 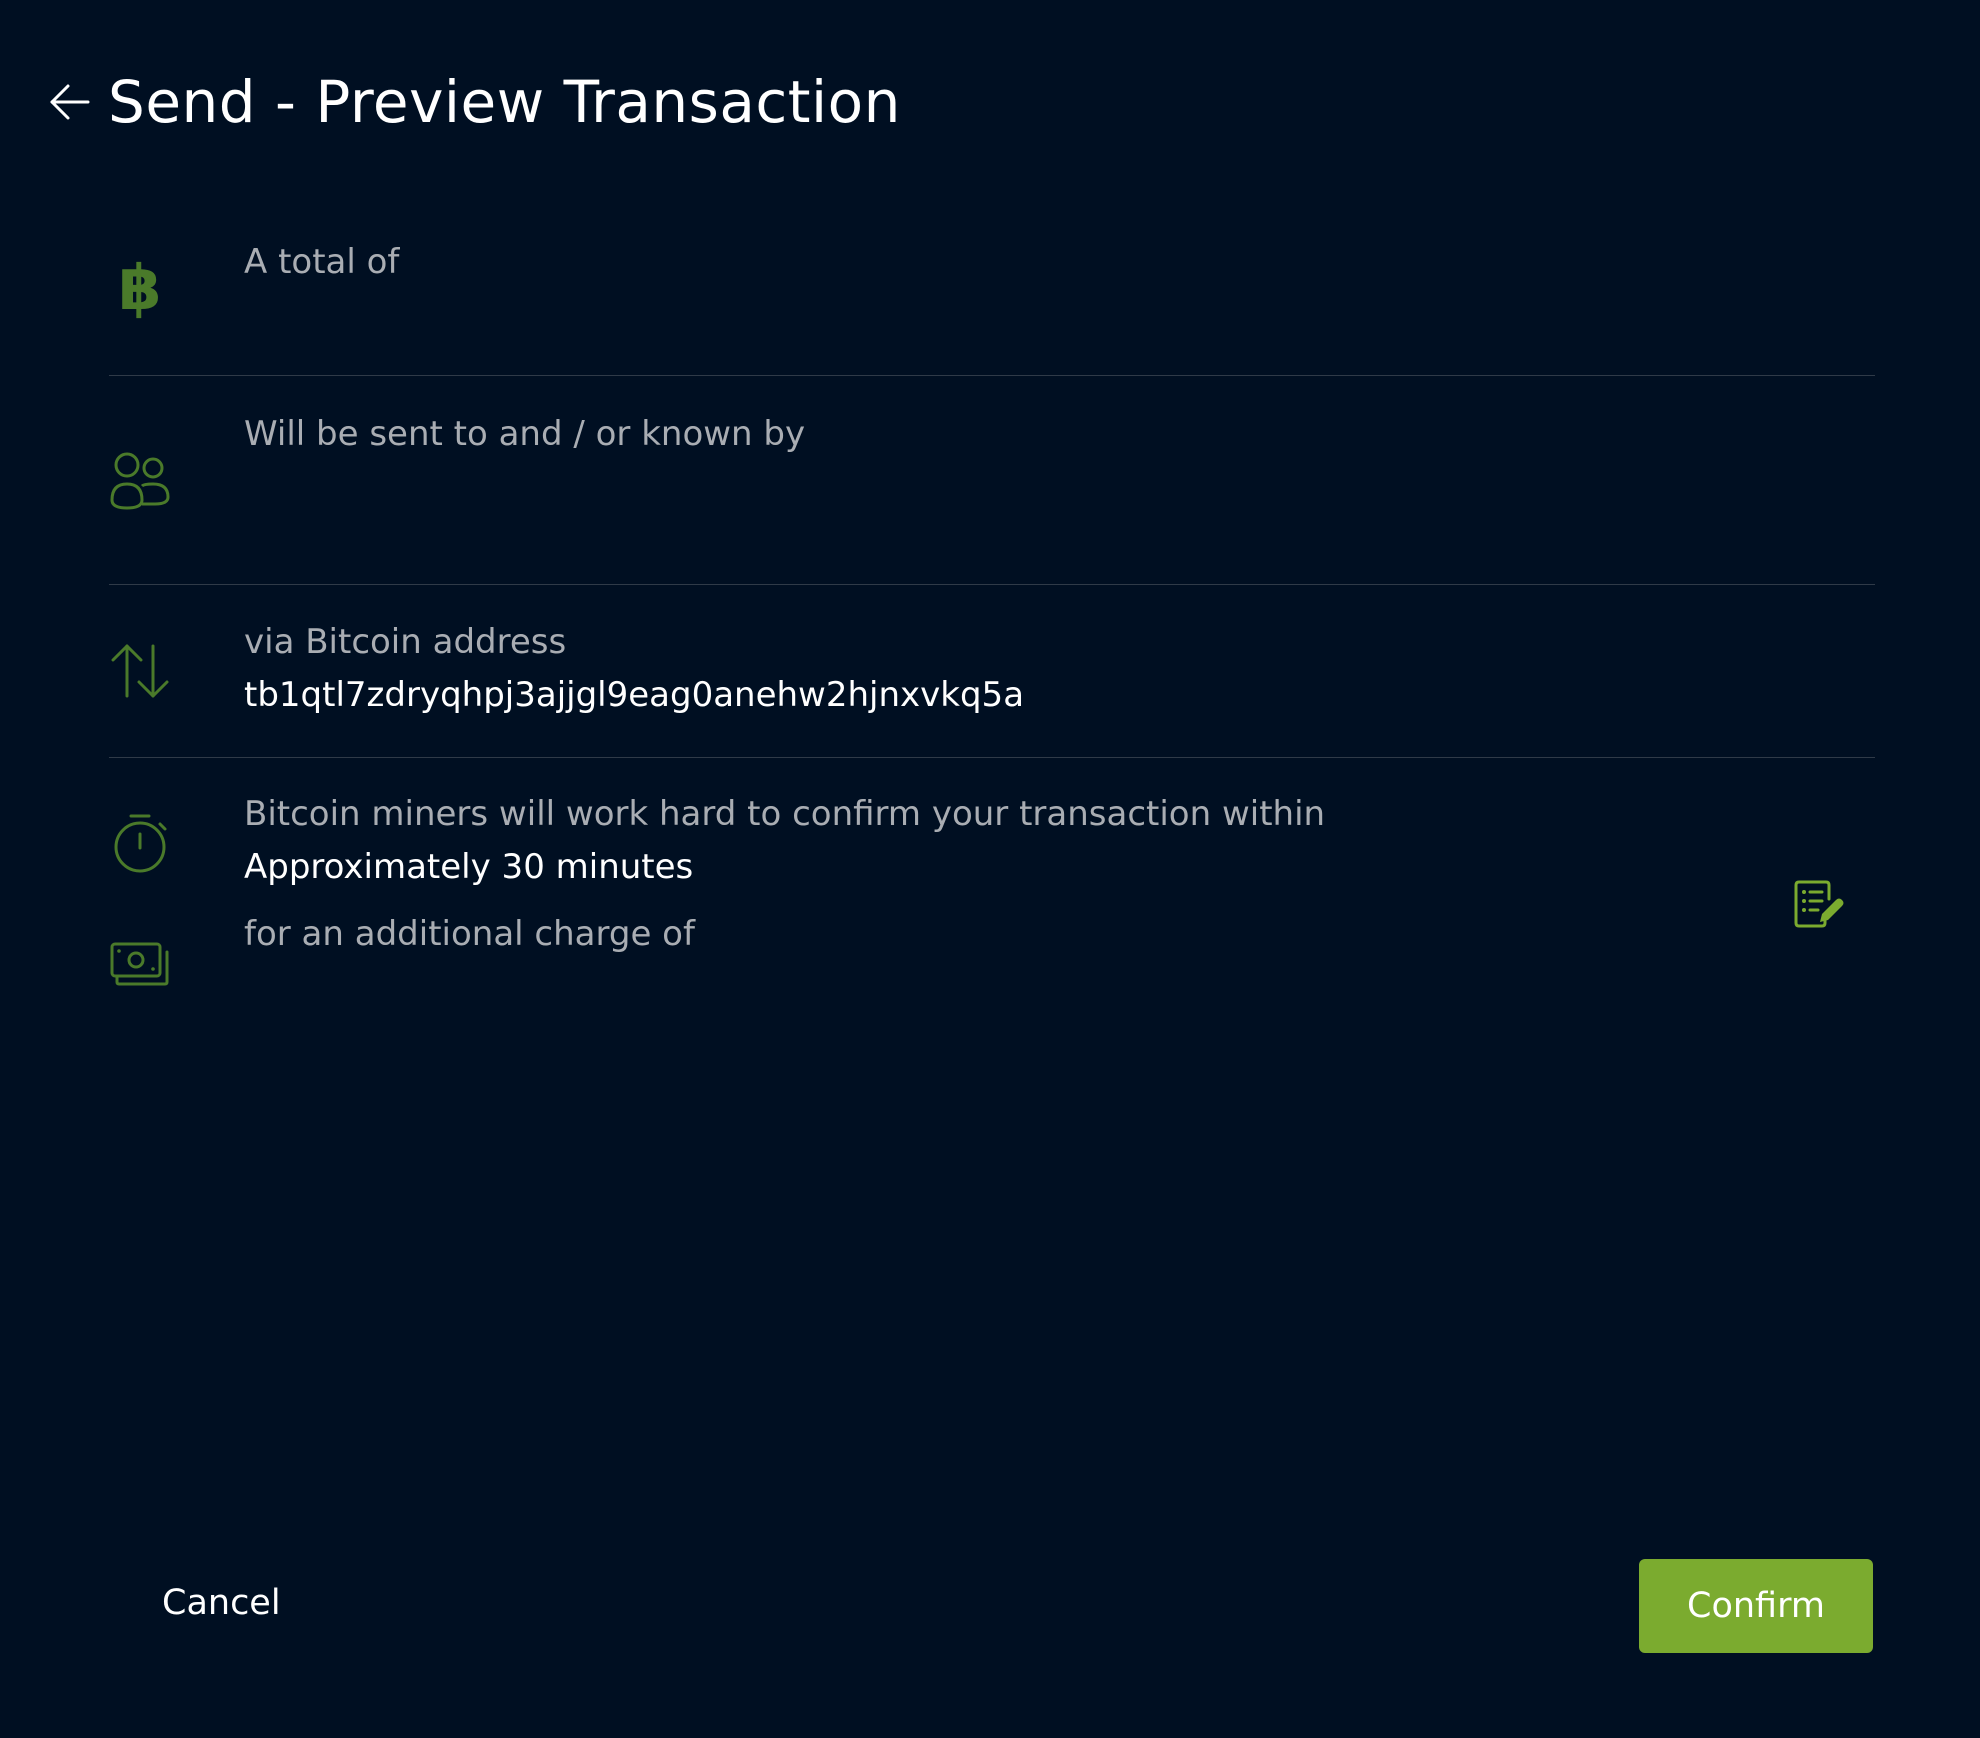 What do you see at coordinates (140, 843) in the screenshot?
I see `stopwatch-icon` at bounding box center [140, 843].